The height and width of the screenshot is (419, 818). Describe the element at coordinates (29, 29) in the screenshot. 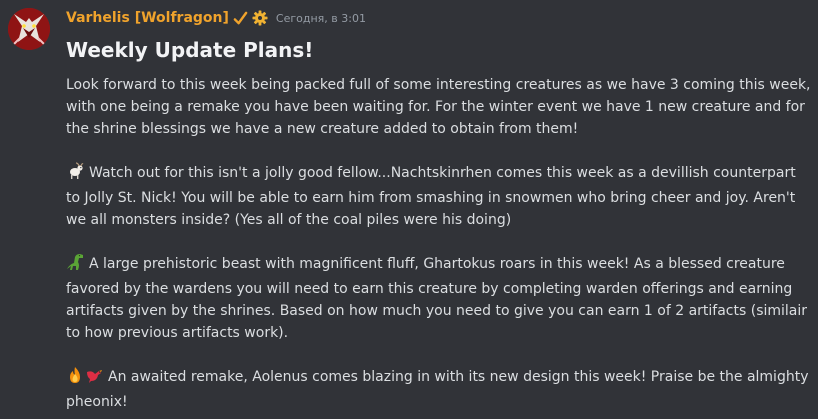

I see `avatar` at that location.